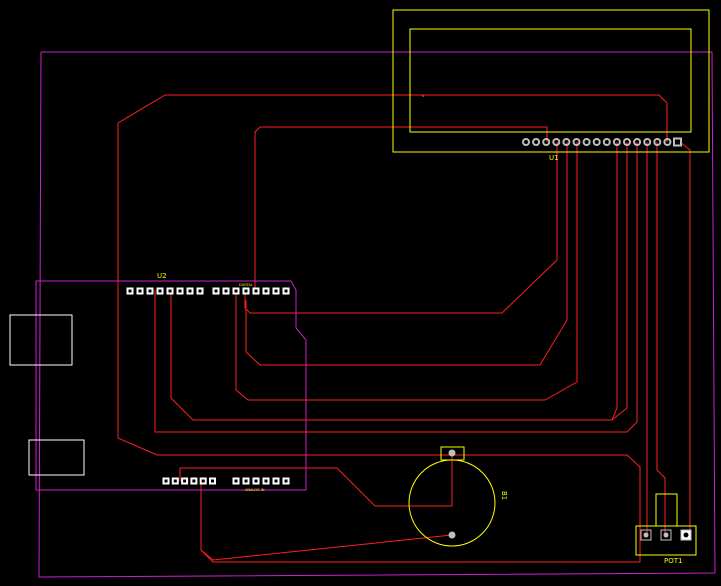 The image size is (721, 586). I want to click on buzzer-ref-label: B1, so click(504, 495).